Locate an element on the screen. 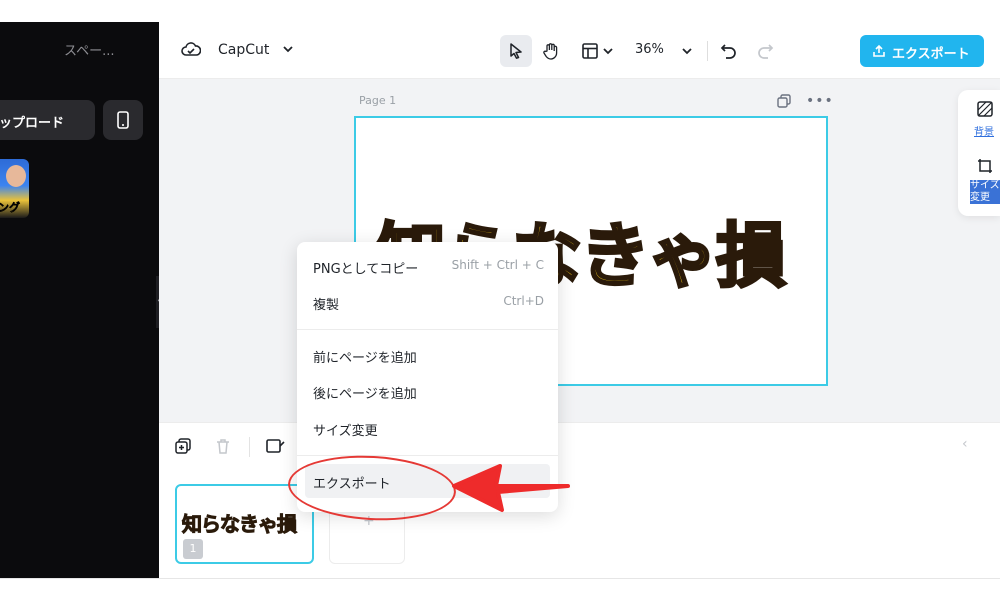 This screenshot has width=1000, height=600. trash-icon is located at coordinates (223, 446).